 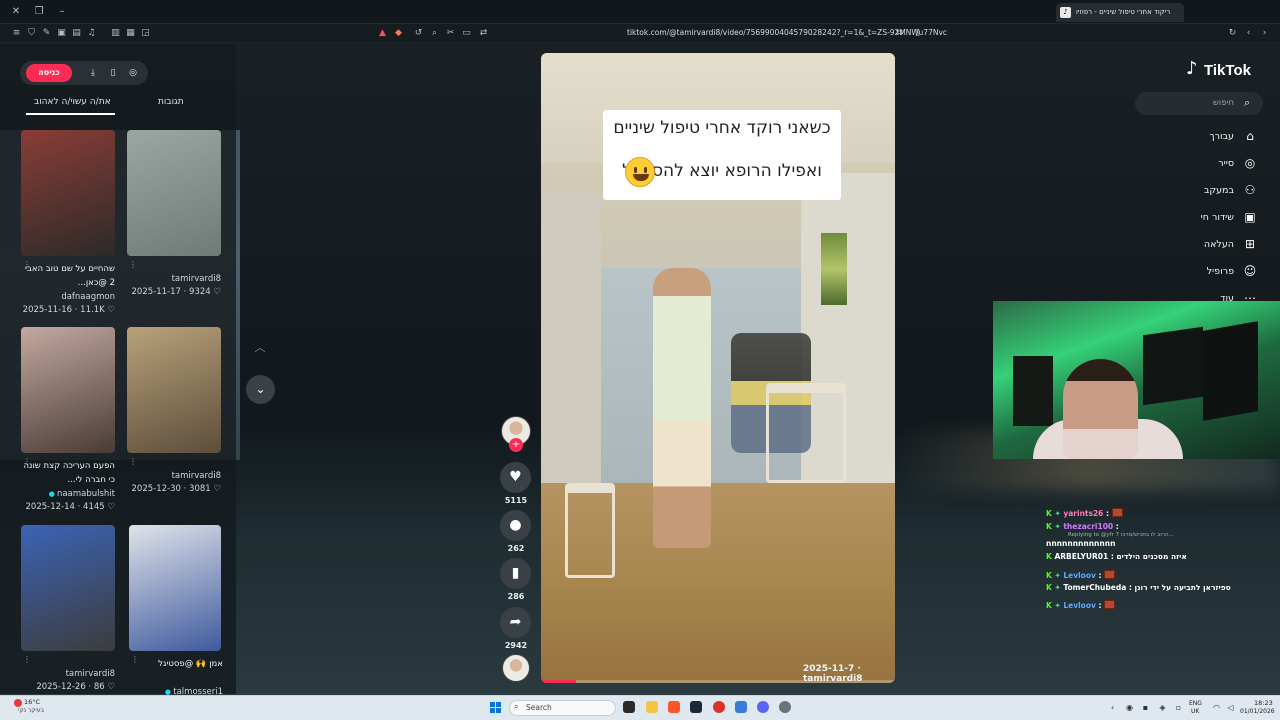 I want to click on login-button: כניסה, so click(x=49, y=73).